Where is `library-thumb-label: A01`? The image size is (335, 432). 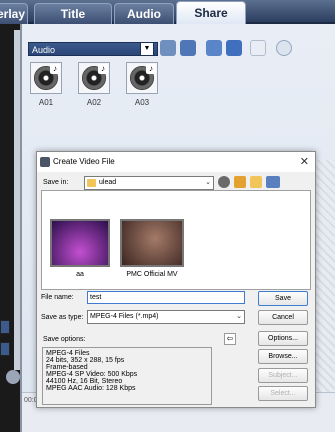 library-thumb-label: A01 is located at coordinates (46, 102).